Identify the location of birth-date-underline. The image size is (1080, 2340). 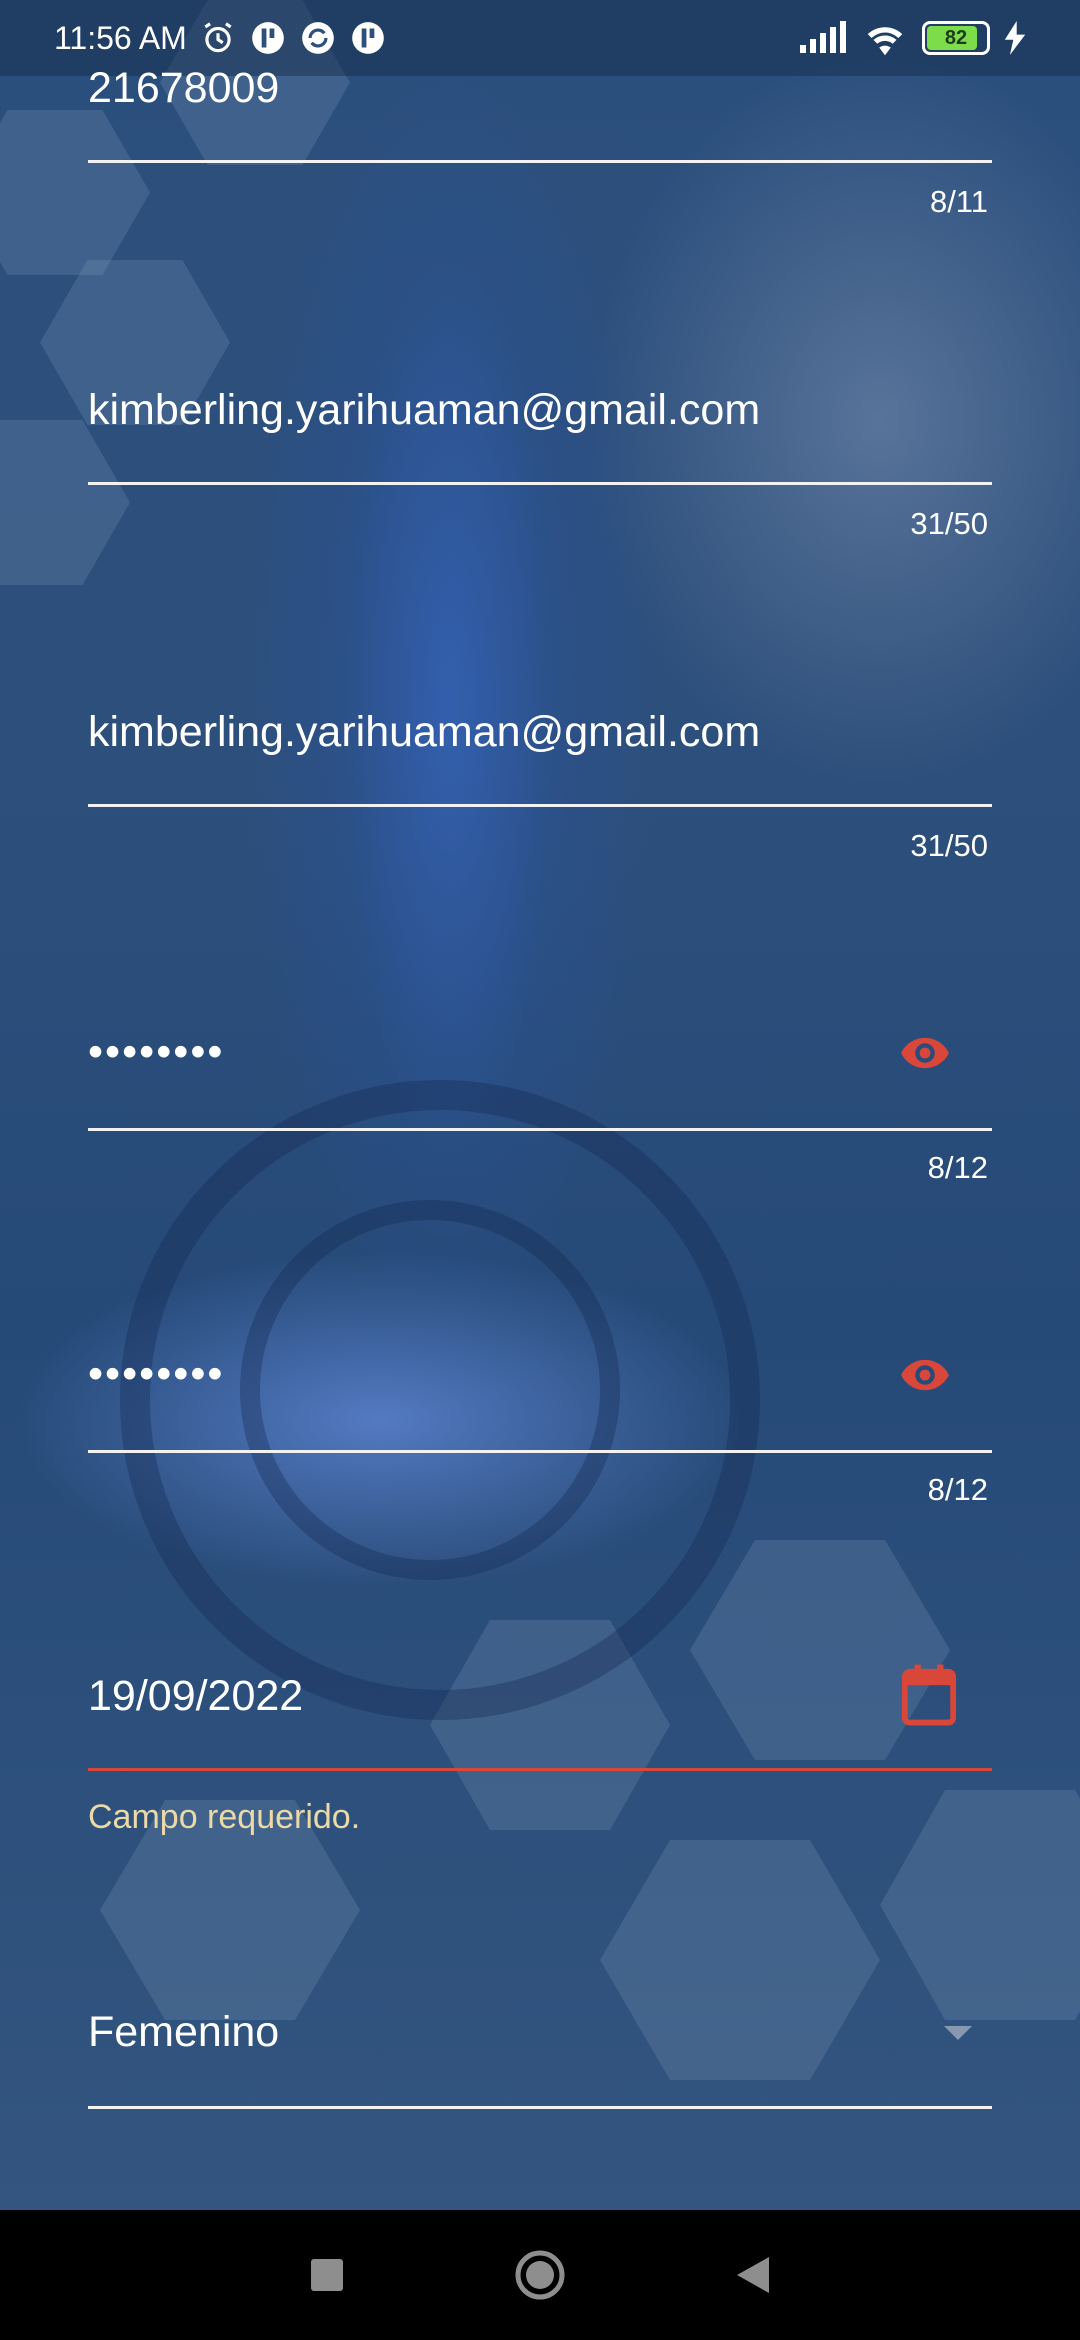
(540, 1769).